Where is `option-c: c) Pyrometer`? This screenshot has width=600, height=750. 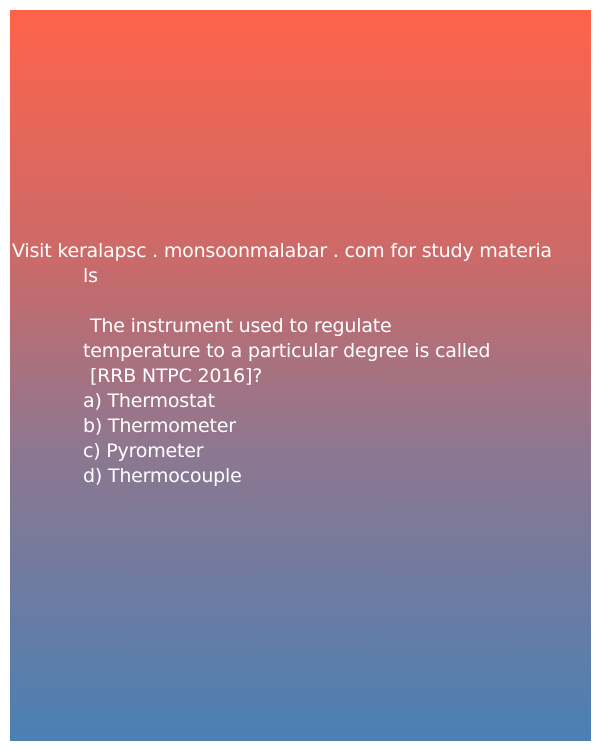
option-c: c) Pyrometer is located at coordinates (143, 451).